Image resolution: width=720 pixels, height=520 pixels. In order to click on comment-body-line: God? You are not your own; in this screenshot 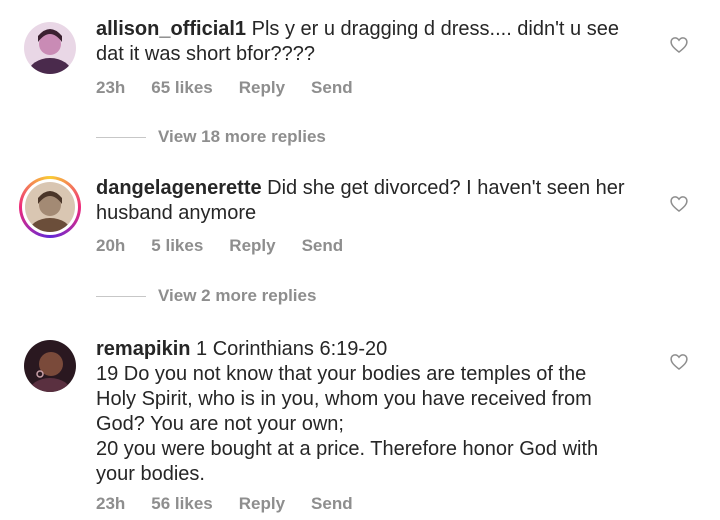, I will do `click(220, 424)`.